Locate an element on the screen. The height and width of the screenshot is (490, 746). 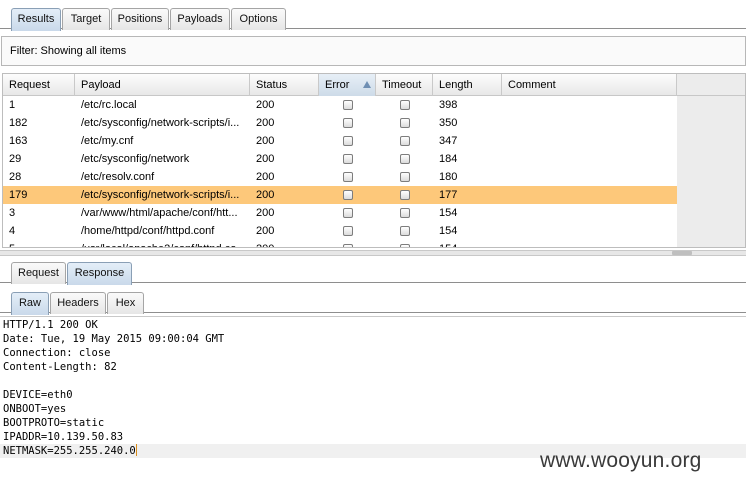
tab-request: Request is located at coordinates (38, 273).